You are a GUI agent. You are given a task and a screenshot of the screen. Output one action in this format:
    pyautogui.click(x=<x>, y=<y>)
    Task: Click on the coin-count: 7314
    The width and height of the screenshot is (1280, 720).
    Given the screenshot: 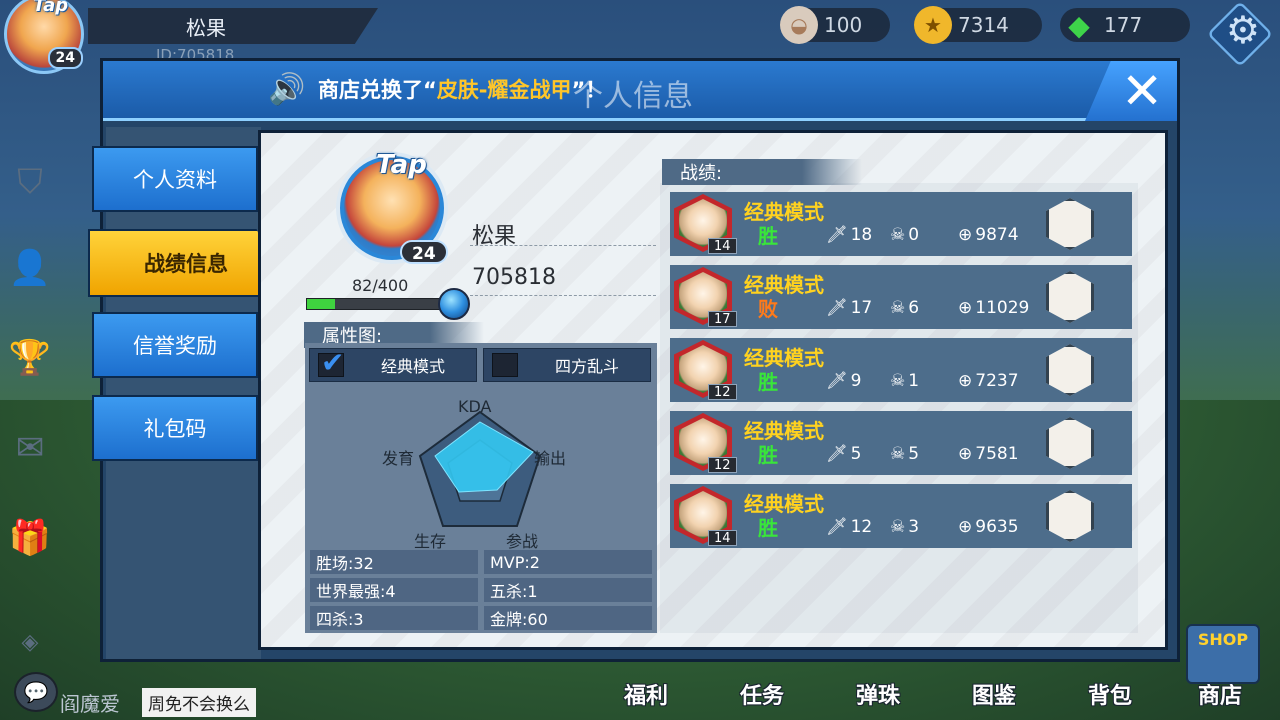 What is the action you would take?
    pyautogui.click(x=983, y=25)
    